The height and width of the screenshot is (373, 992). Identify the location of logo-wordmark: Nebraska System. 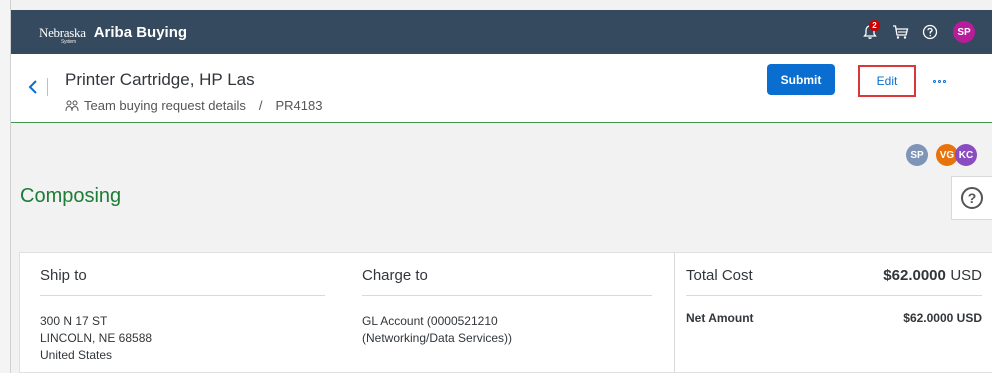
(62, 34).